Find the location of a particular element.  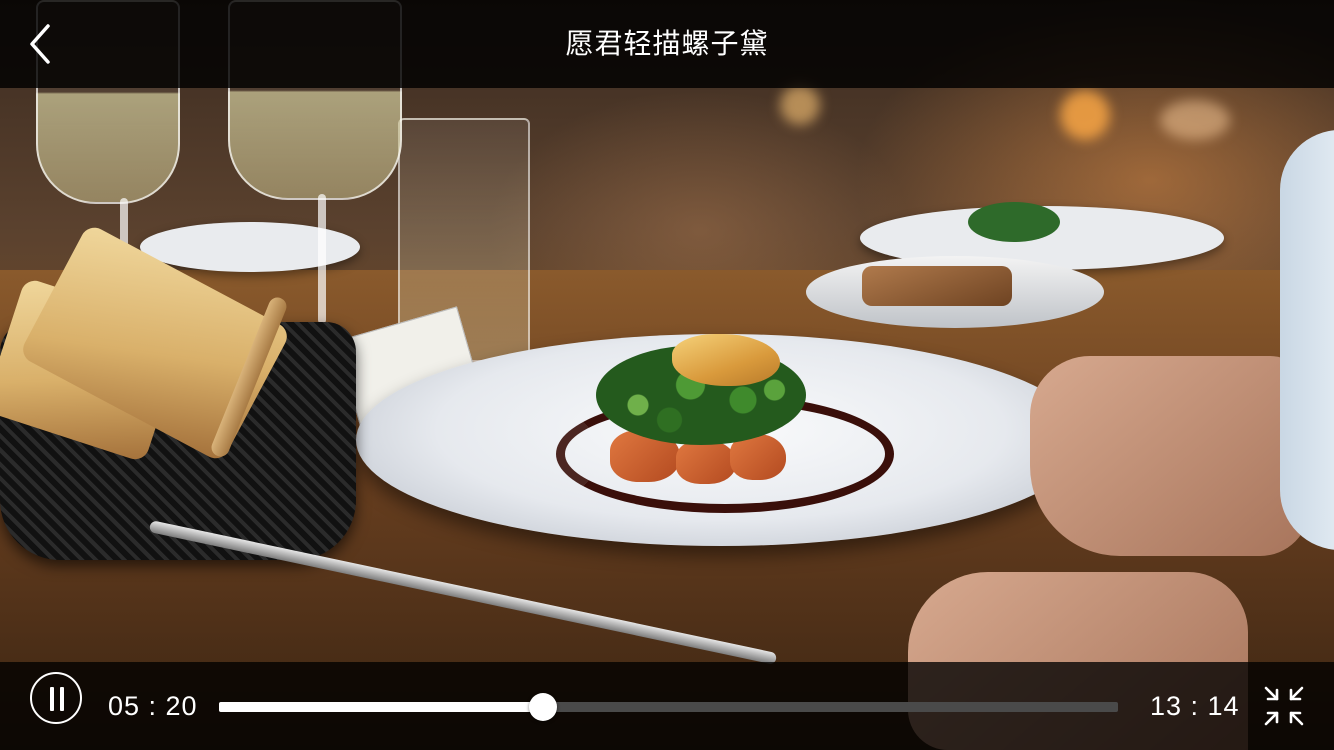

pause-button is located at coordinates (56, 698).